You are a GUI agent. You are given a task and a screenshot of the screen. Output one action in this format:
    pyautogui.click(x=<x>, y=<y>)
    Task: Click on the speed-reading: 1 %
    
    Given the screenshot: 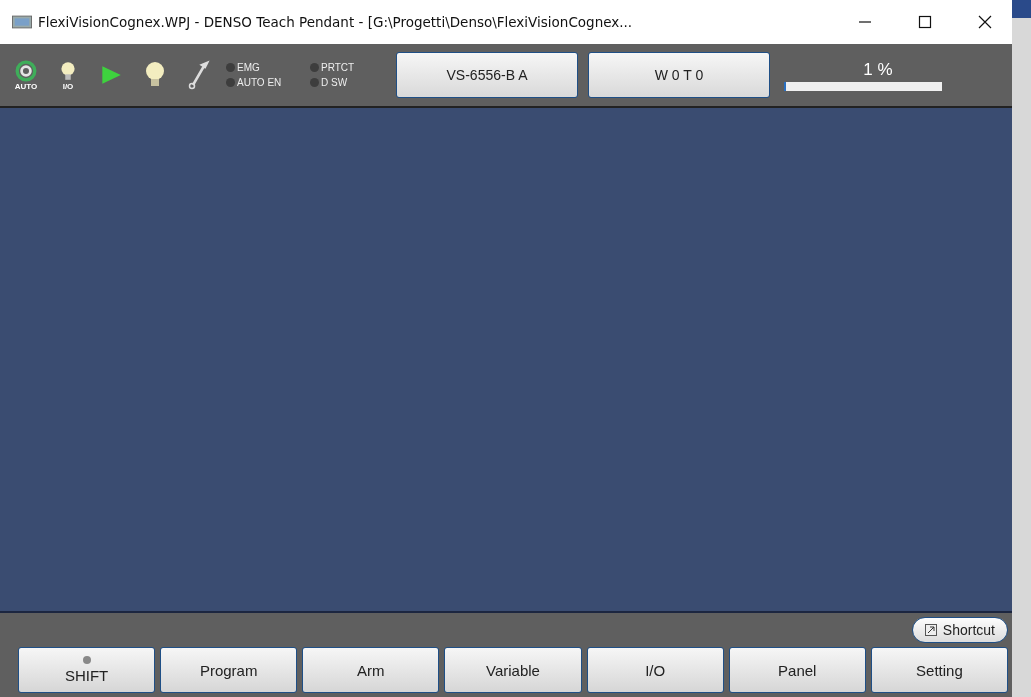 What is the action you would take?
    pyautogui.click(x=878, y=69)
    